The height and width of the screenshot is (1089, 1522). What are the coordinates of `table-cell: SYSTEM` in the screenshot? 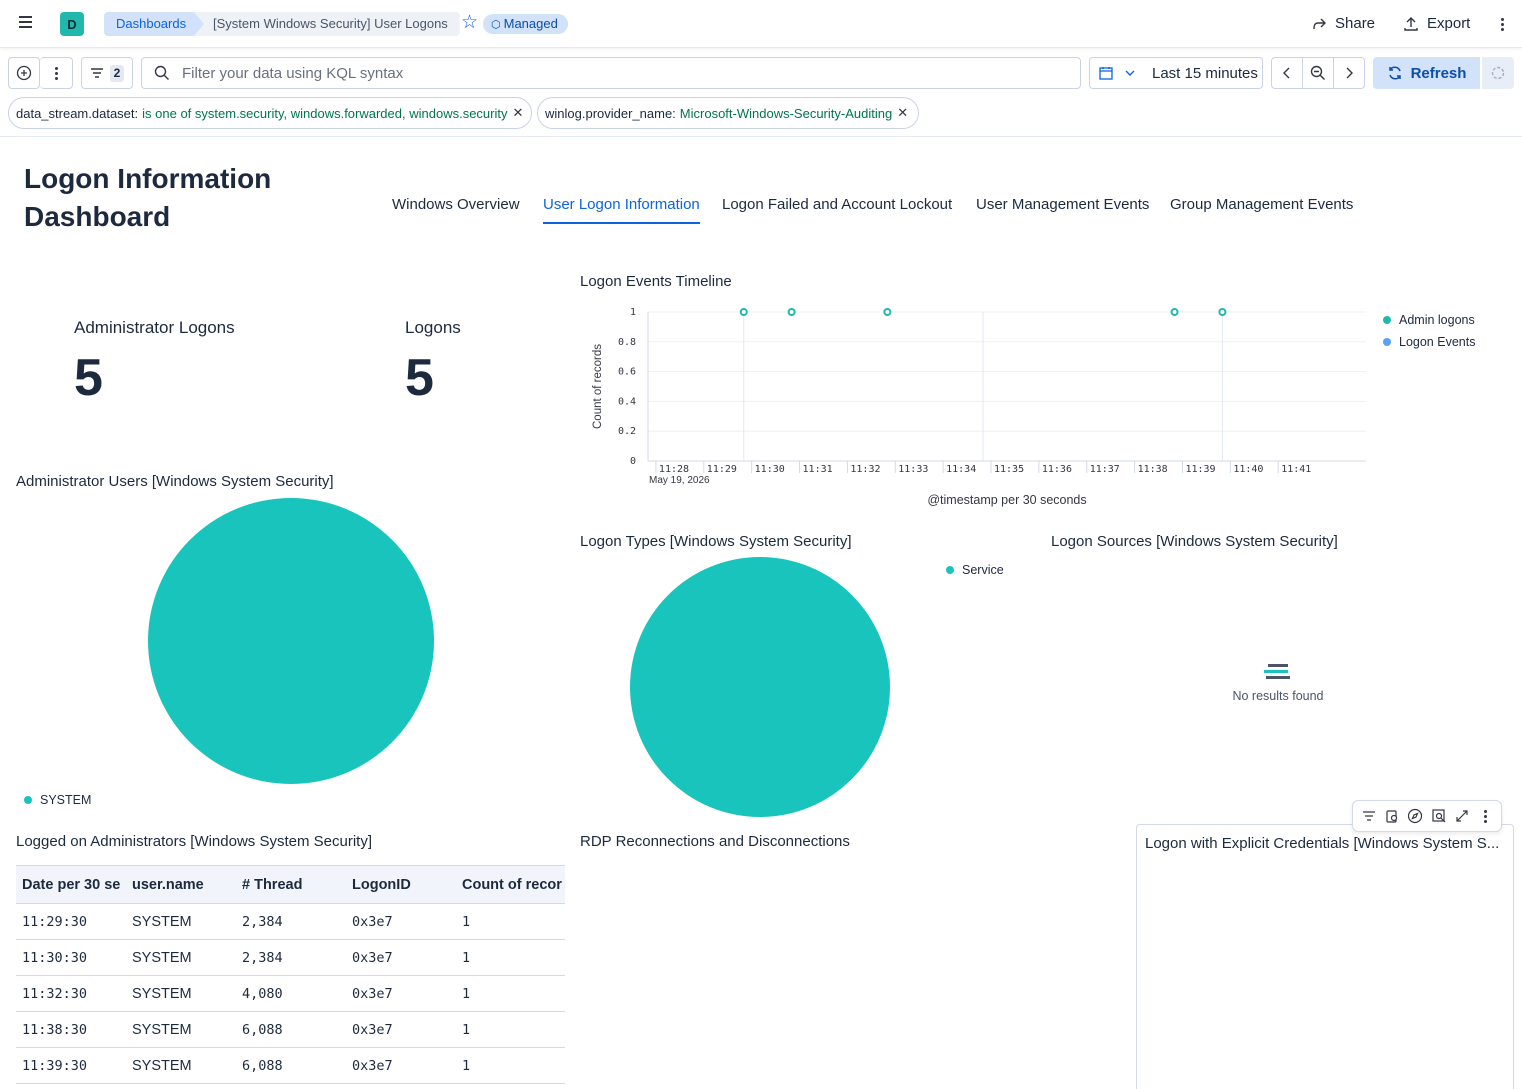 It's located at (181, 957).